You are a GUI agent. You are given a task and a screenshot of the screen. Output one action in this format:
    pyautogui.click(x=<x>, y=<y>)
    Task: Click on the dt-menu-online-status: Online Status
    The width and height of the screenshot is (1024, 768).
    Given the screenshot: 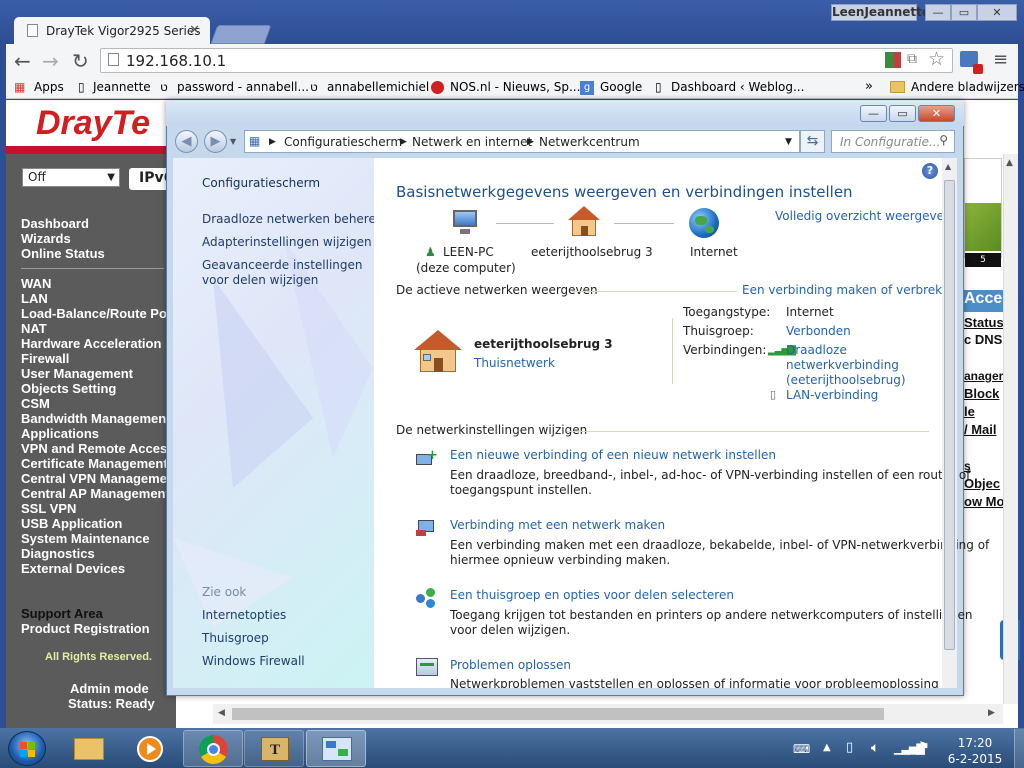 What is the action you would take?
    pyautogui.click(x=63, y=253)
    